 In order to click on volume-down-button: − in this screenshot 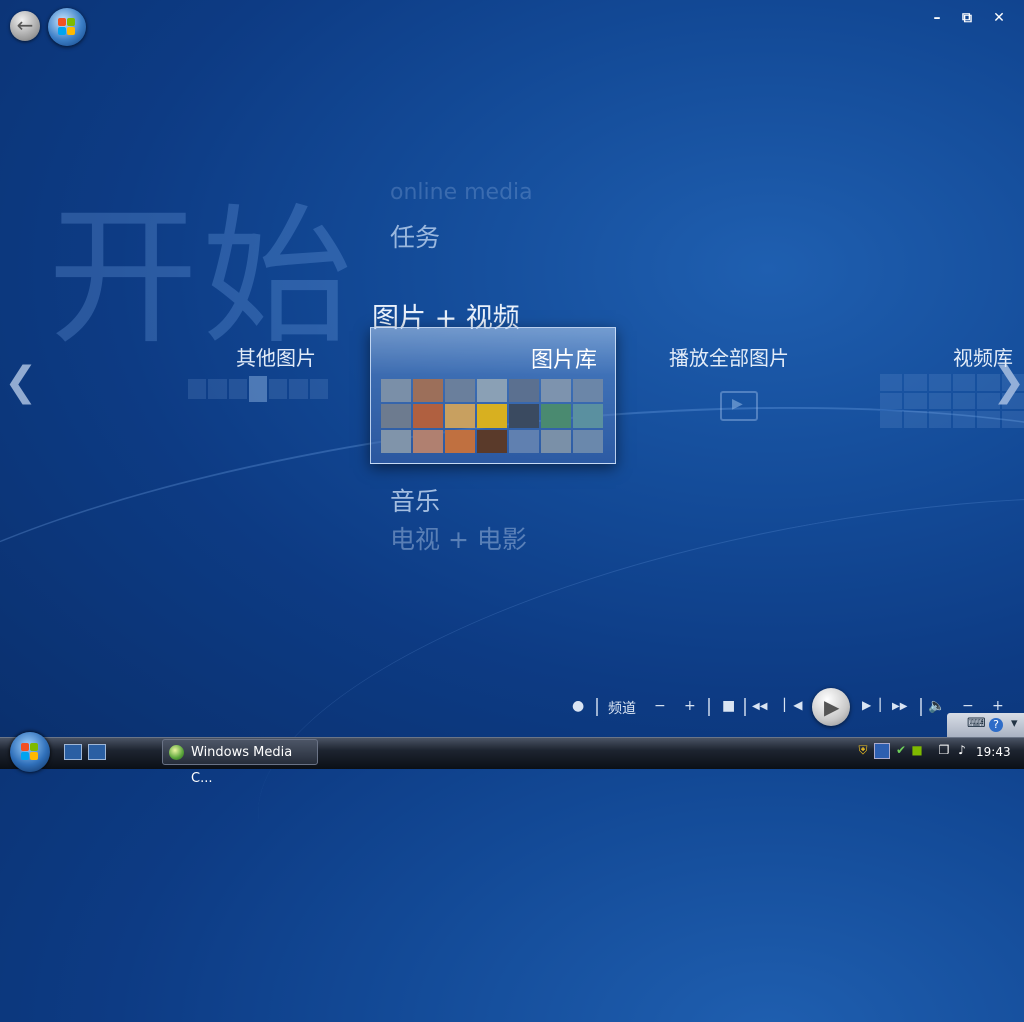, I will do `click(968, 706)`.